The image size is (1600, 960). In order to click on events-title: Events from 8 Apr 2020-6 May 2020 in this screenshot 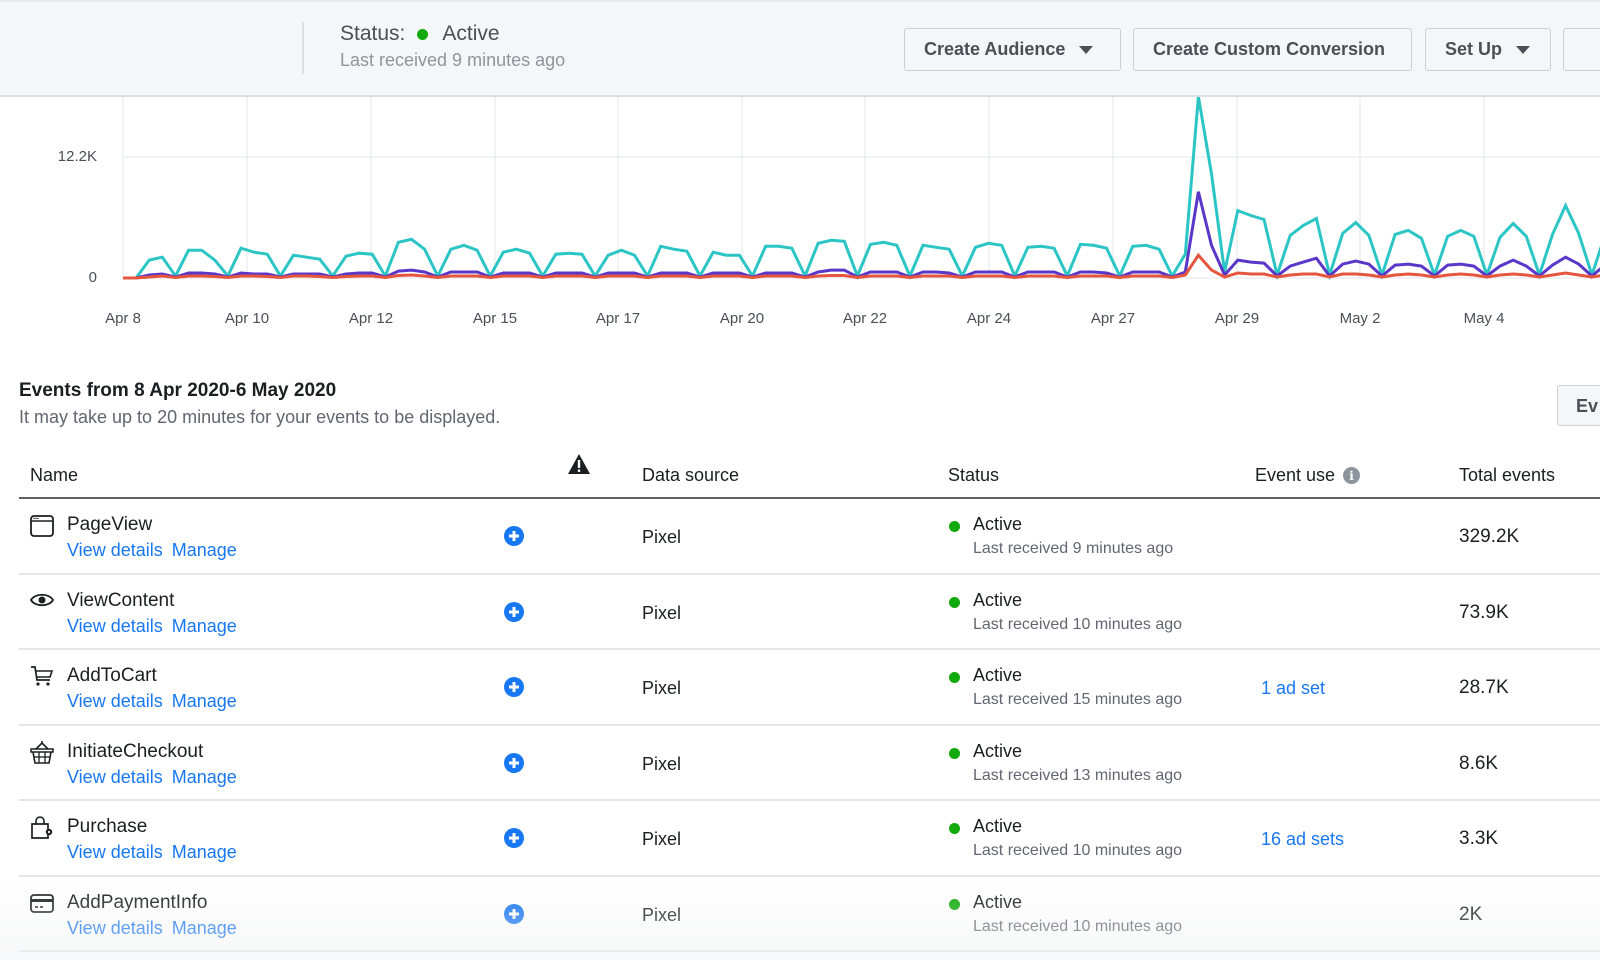, I will do `click(178, 390)`.